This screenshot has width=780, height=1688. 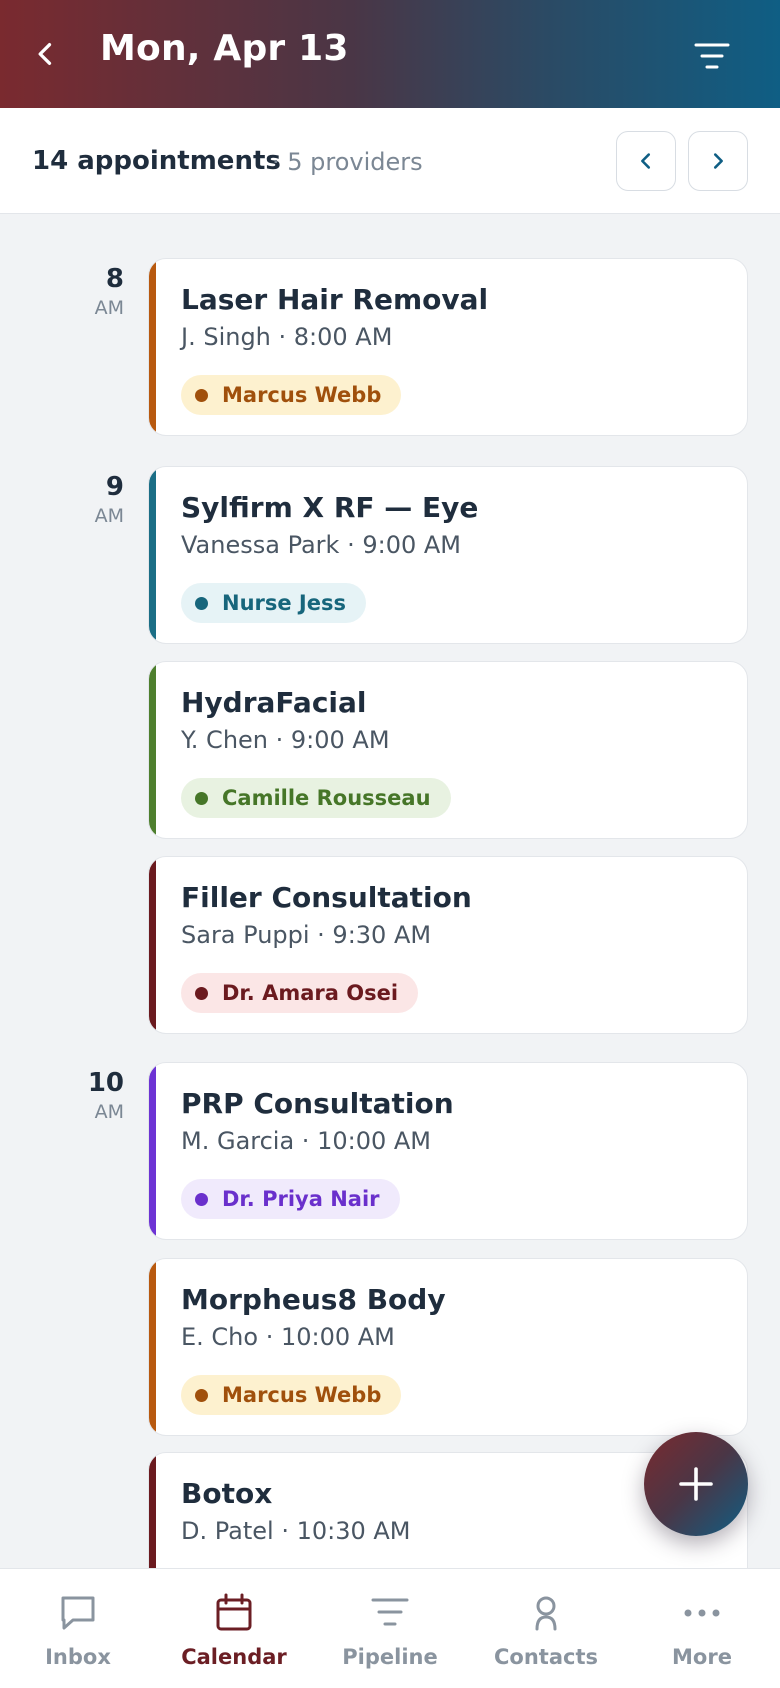 I want to click on calendar-icon, so click(x=234, y=1612).